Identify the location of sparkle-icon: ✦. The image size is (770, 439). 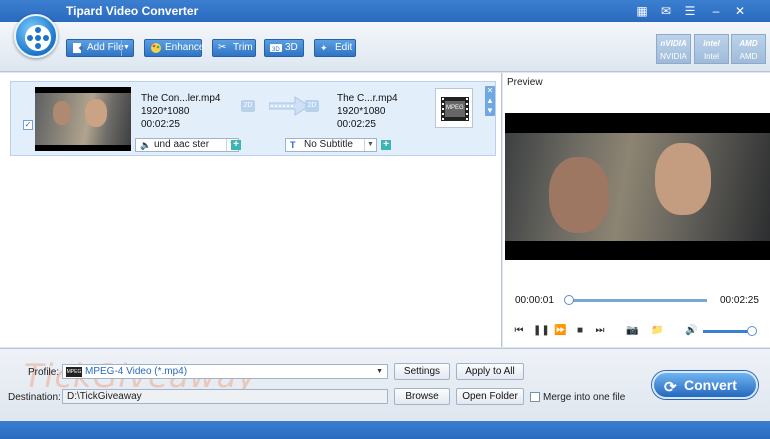
(324, 48).